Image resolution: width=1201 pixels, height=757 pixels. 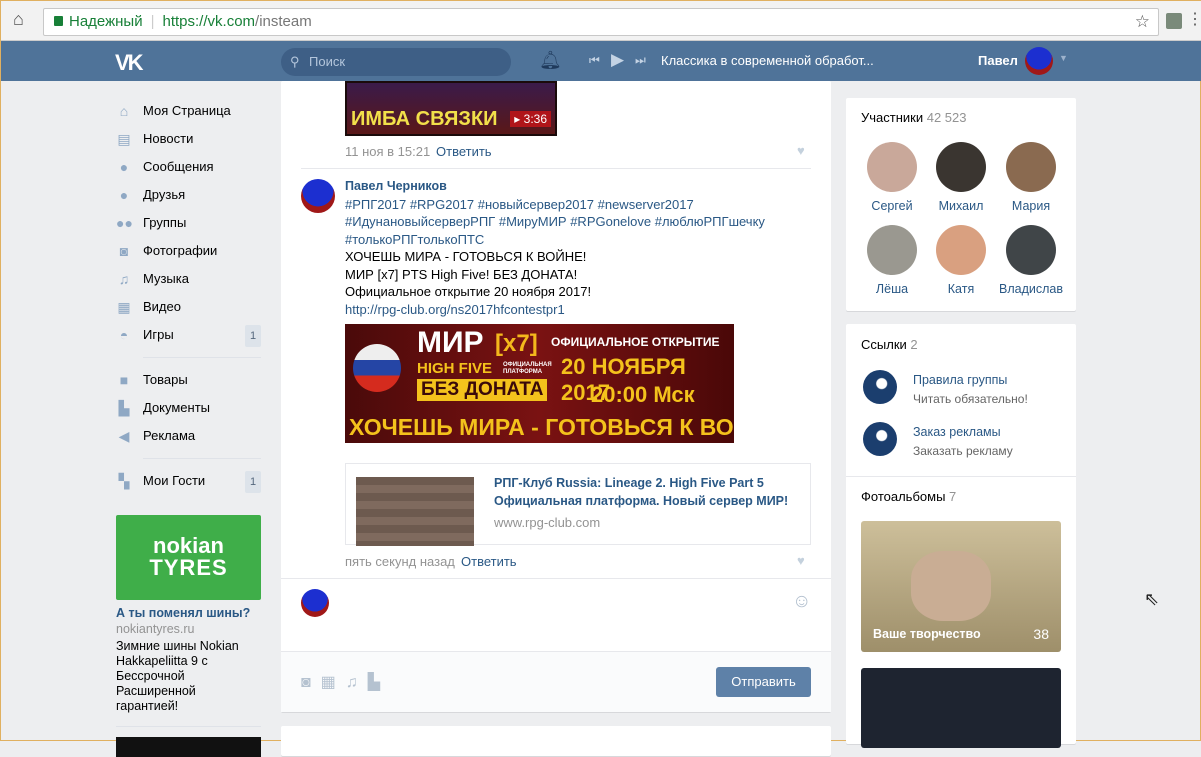 What do you see at coordinates (400, 561) in the screenshot?
I see `comment-time: пять секунд назад` at bounding box center [400, 561].